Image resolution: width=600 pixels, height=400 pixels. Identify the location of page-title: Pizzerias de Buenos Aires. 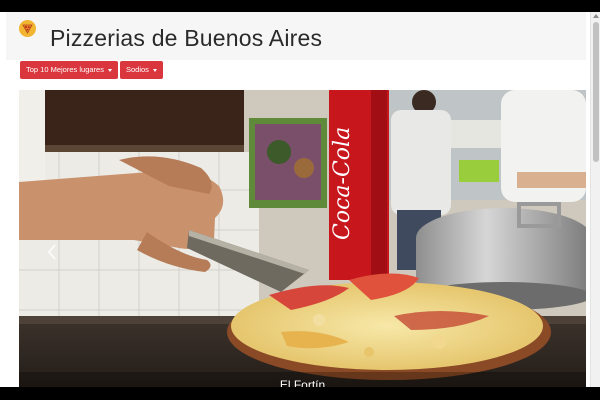
(186, 38).